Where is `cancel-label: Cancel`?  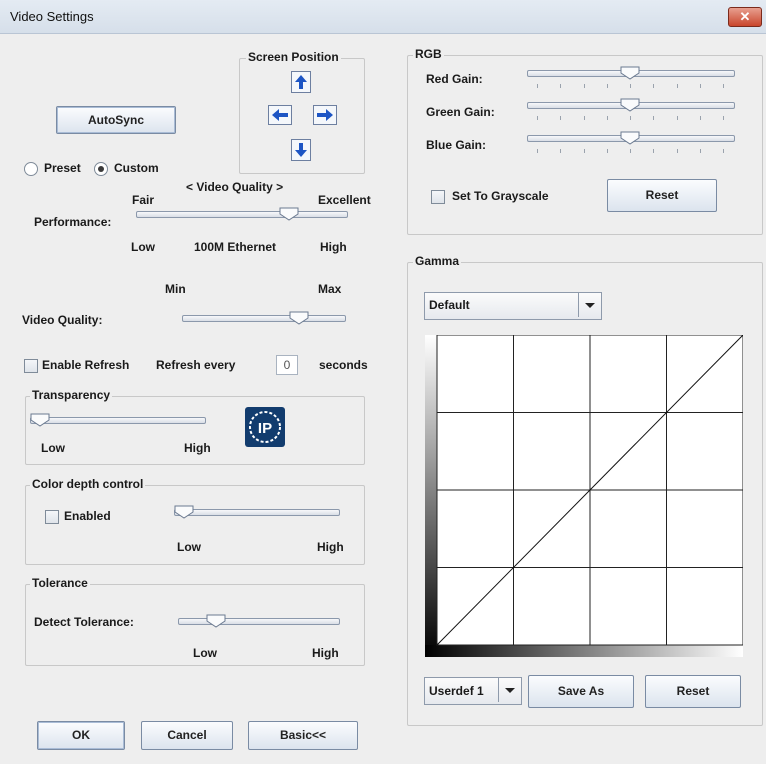
cancel-label: Cancel is located at coordinates (187, 735).